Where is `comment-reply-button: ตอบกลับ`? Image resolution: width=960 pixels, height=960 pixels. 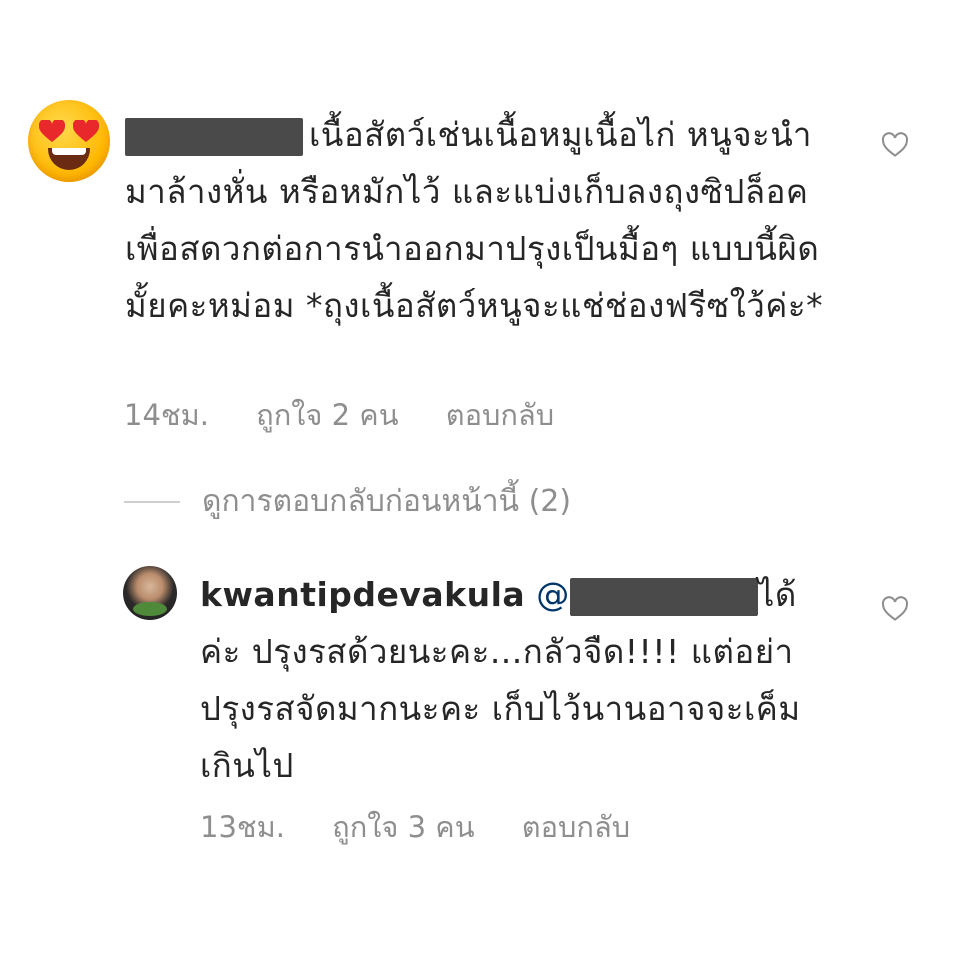
comment-reply-button: ตอบกลับ is located at coordinates (500, 415).